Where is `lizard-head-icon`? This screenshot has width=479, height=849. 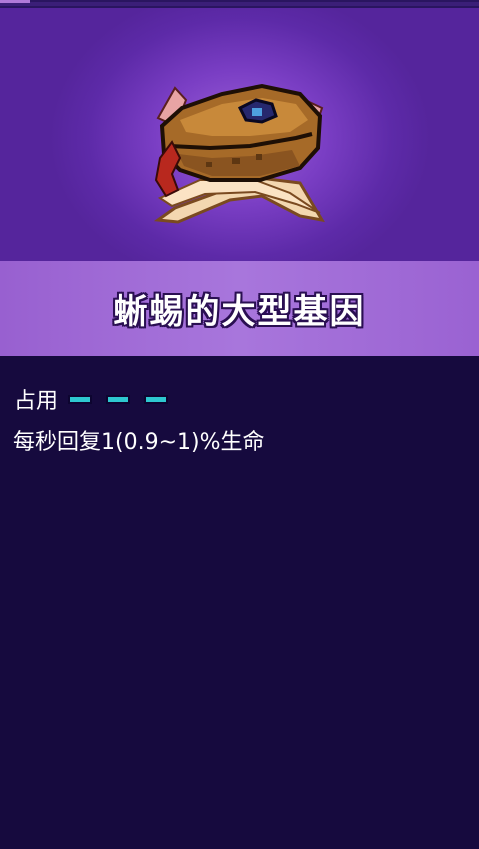 lizard-head-icon is located at coordinates (239, 153).